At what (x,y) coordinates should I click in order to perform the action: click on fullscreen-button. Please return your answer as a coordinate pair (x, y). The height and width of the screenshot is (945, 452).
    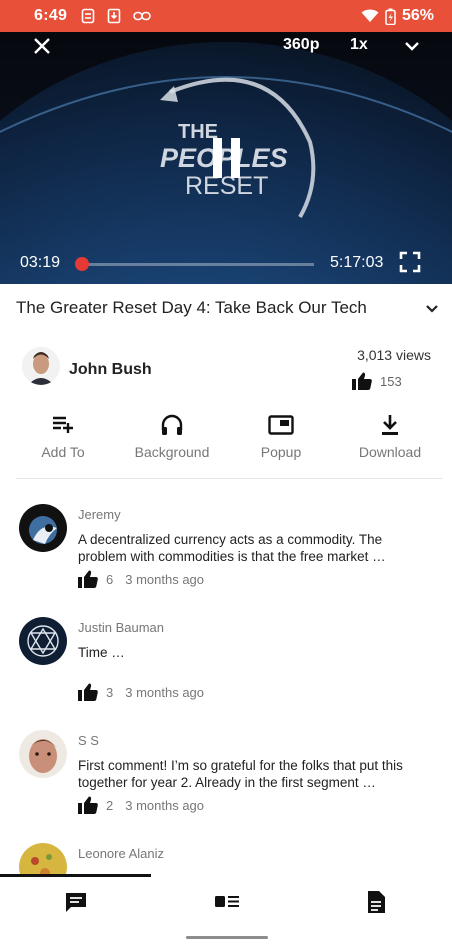
    Looking at the image, I should click on (410, 262).